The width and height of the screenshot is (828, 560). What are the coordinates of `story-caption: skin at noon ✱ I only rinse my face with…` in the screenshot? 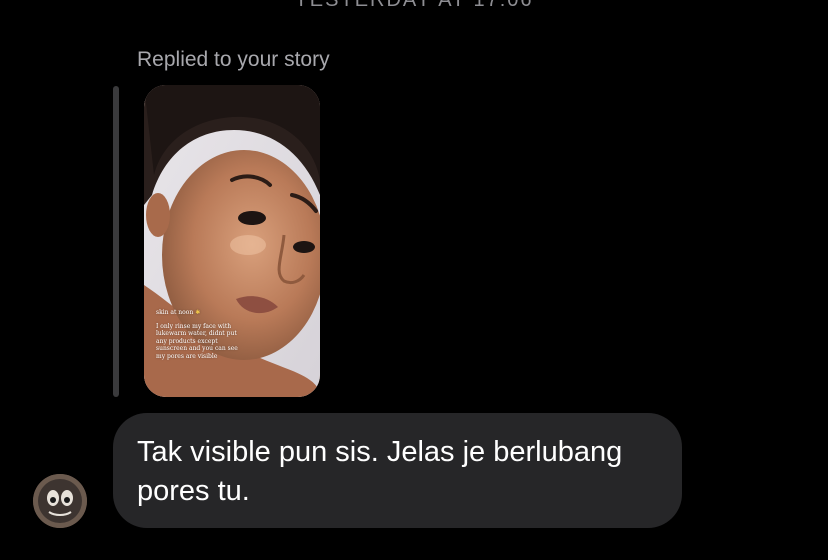 It's located at (201, 334).